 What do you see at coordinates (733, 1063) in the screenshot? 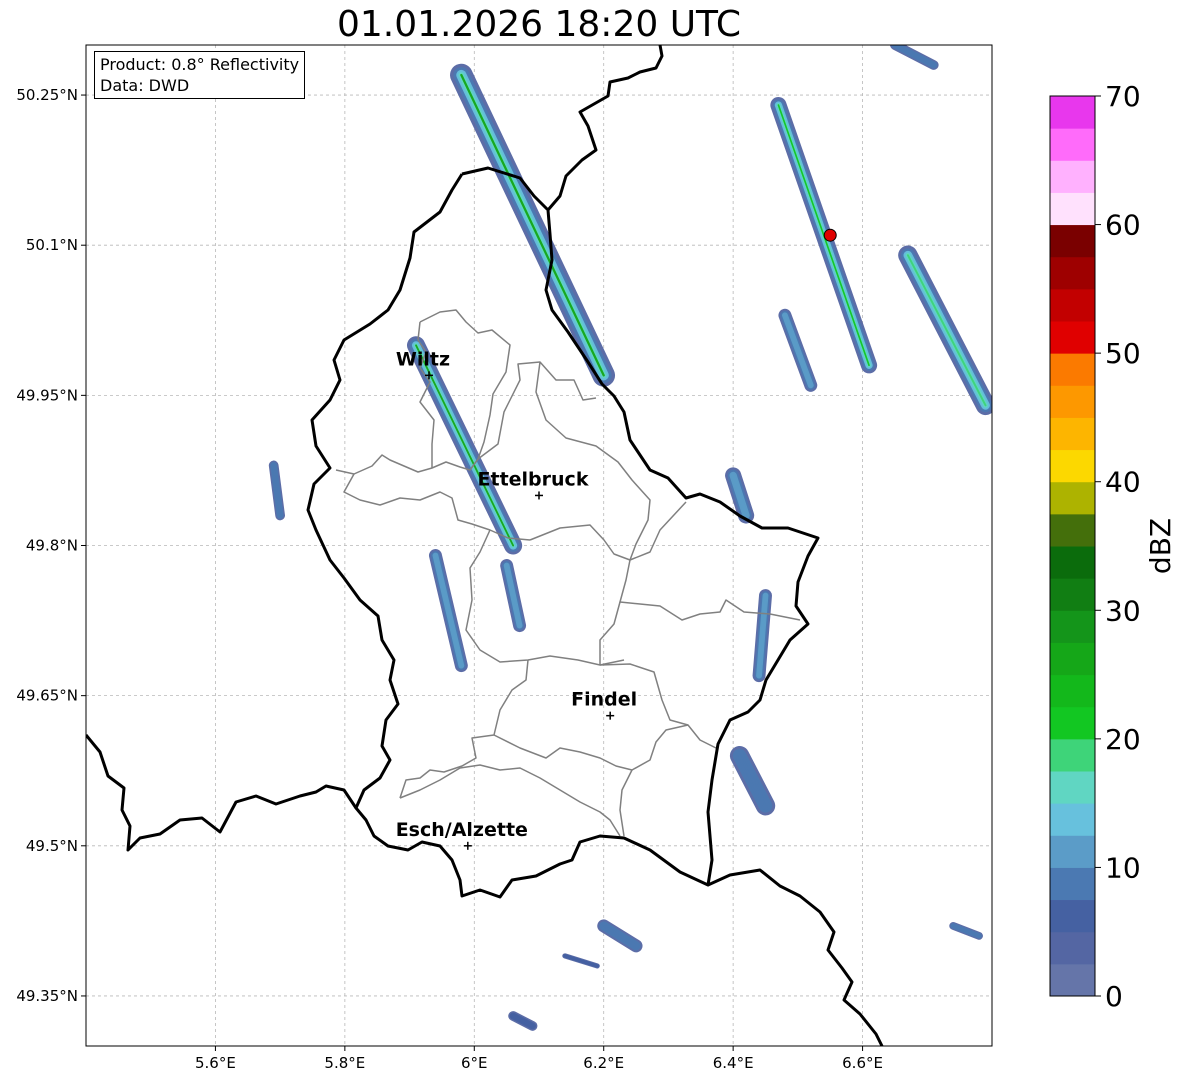
I see `lon-tick-label: 6.4°E` at bounding box center [733, 1063].